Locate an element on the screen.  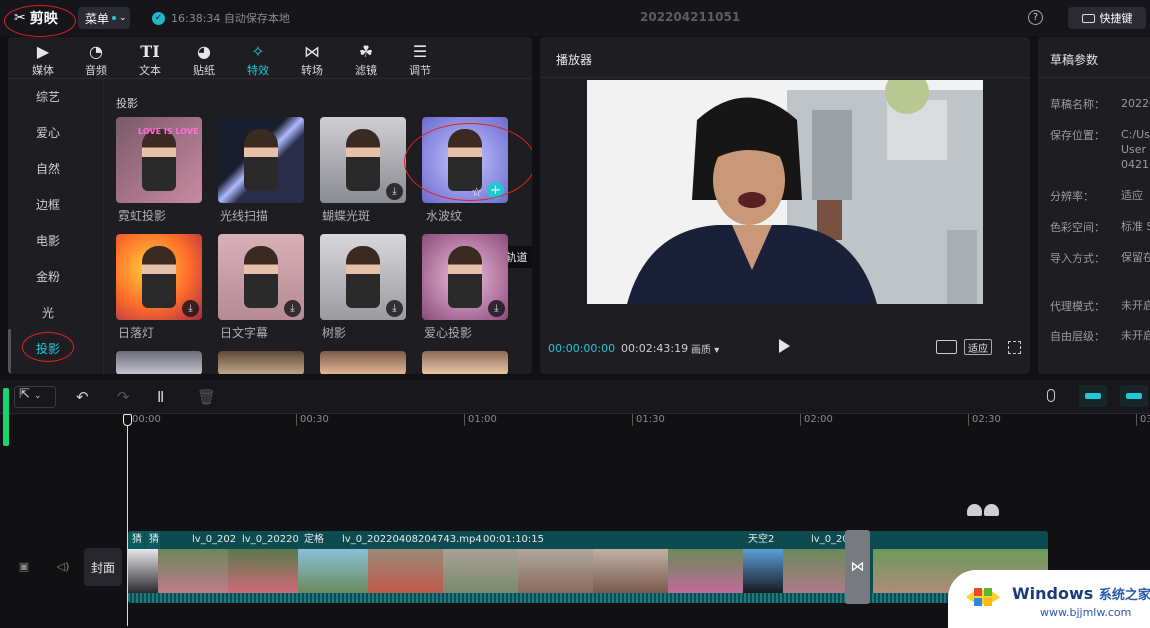
question-icon: ? is located at coordinates (1035, 17).